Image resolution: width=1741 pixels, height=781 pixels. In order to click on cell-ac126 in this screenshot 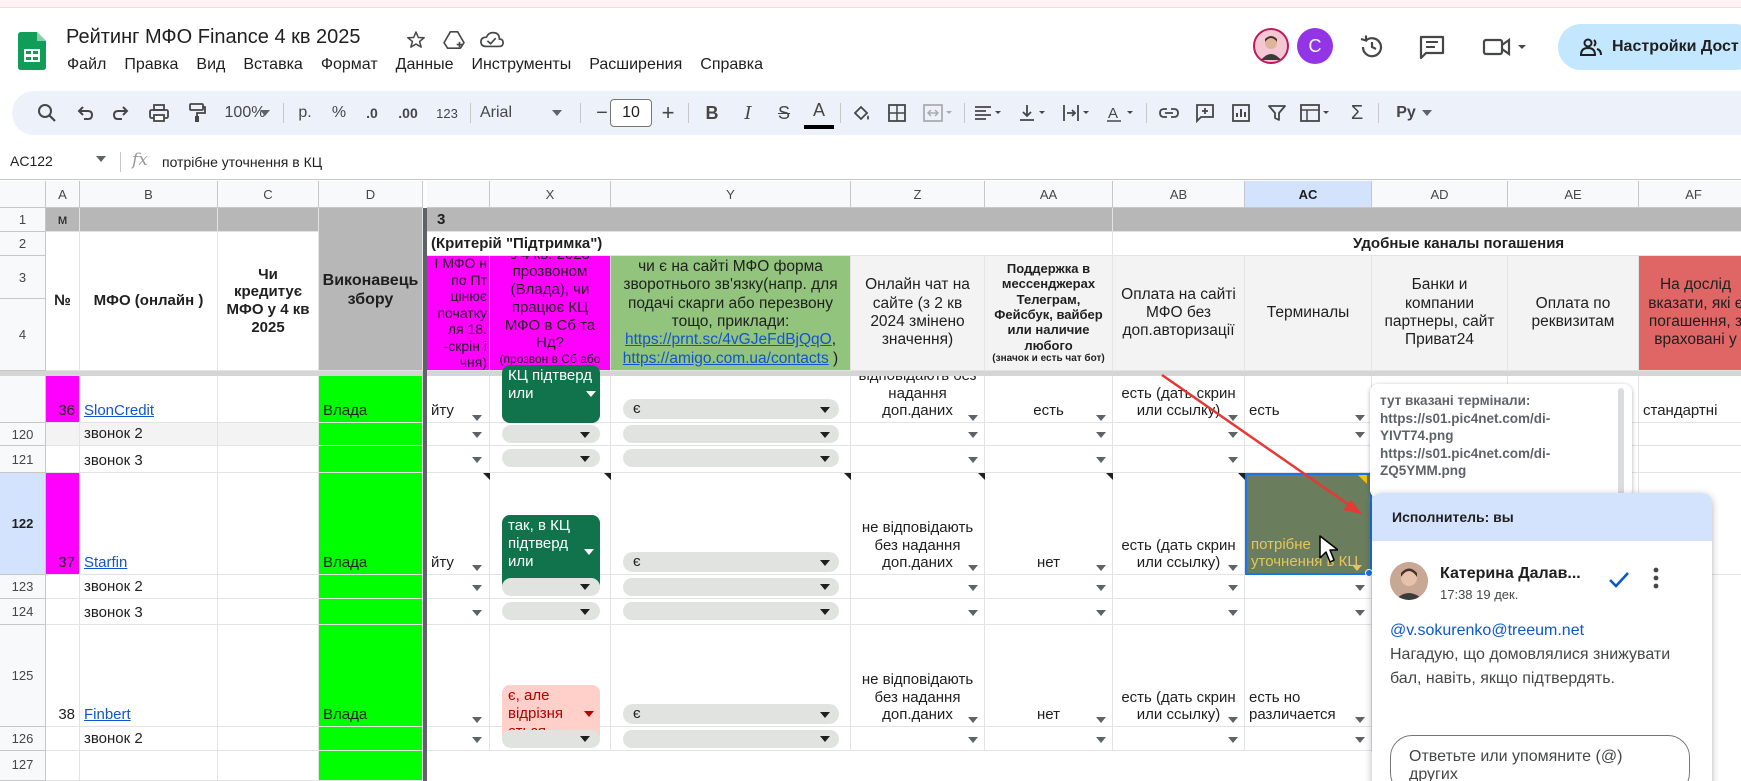, I will do `click(1308, 739)`.